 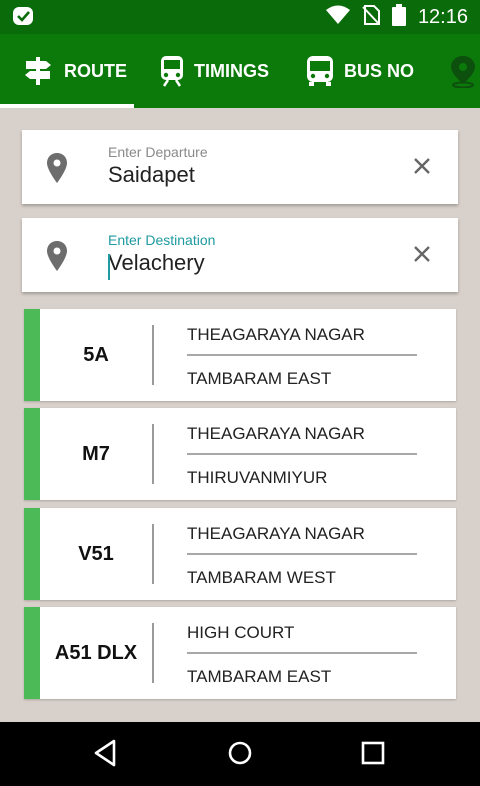 I want to click on signpost-icon, so click(x=38, y=71).